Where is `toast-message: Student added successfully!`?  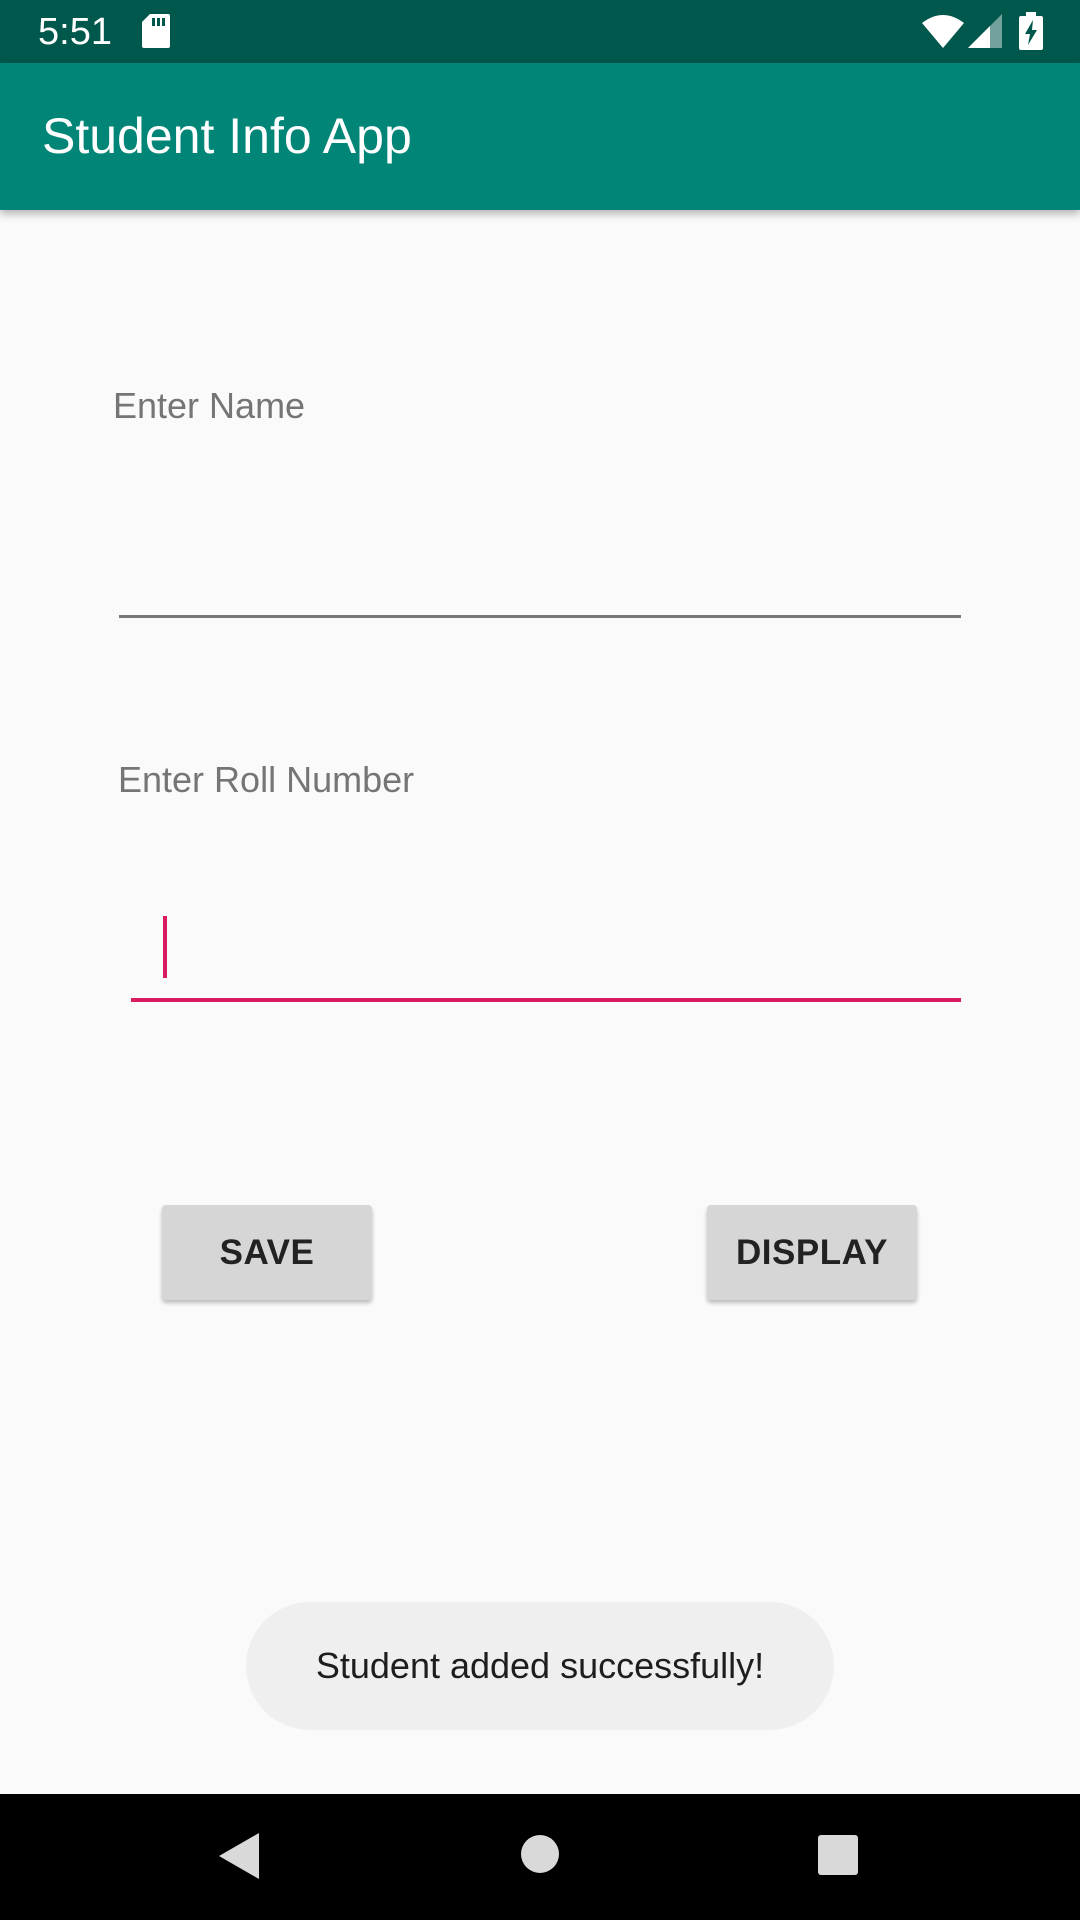
toast-message: Student added successfully! is located at coordinates (540, 1666).